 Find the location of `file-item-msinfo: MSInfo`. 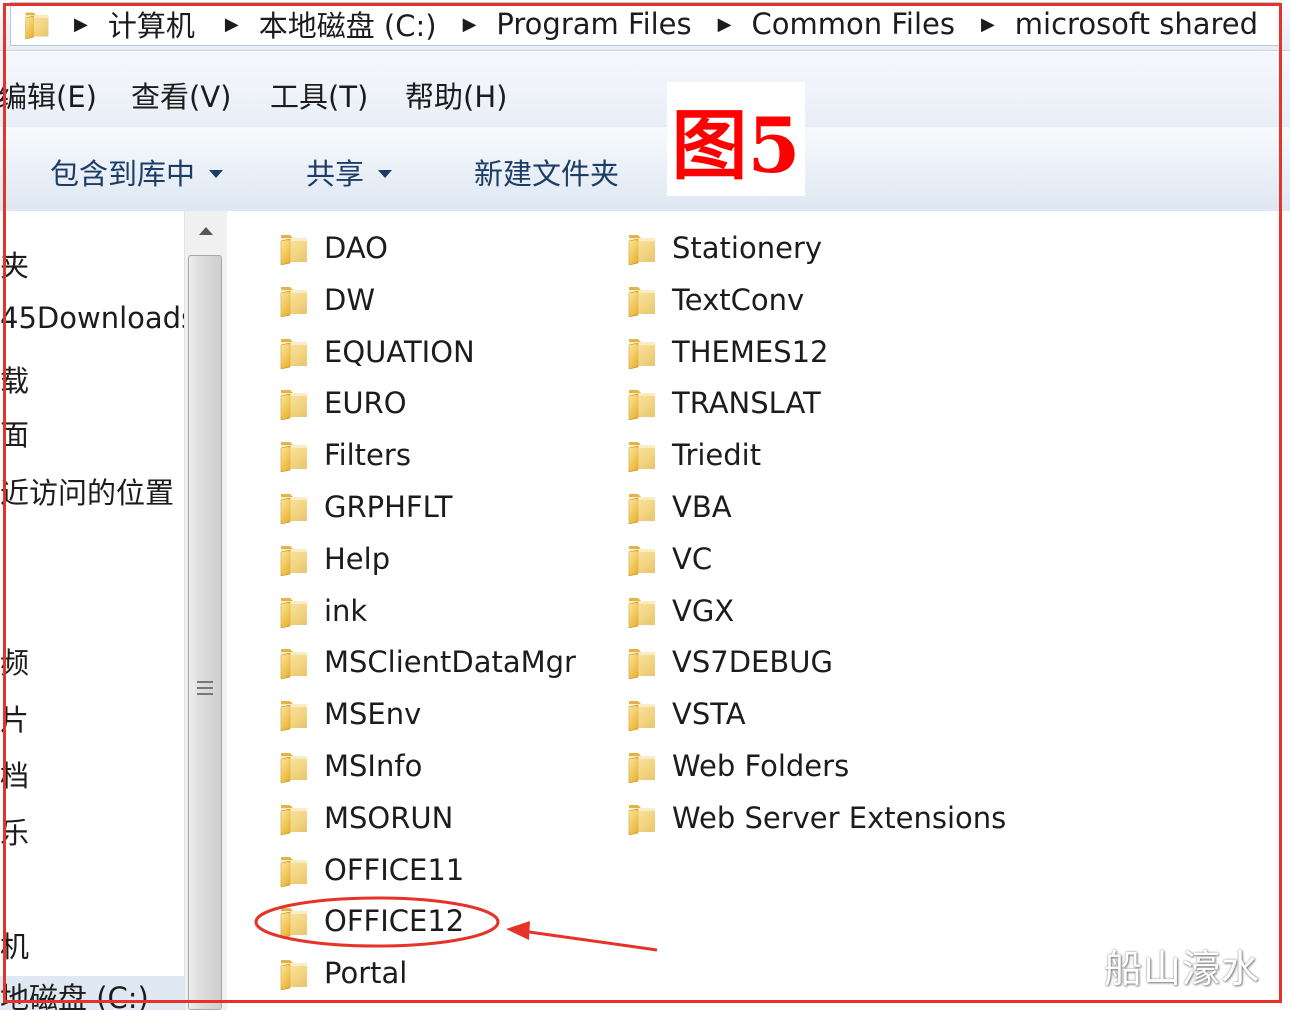

file-item-msinfo: MSInfo is located at coordinates (350, 766).